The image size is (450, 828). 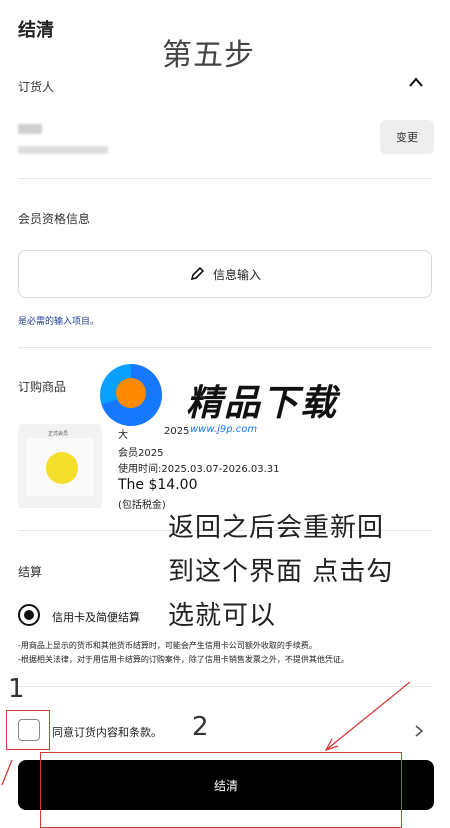 What do you see at coordinates (416, 82) in the screenshot?
I see `chevron-up-icon` at bounding box center [416, 82].